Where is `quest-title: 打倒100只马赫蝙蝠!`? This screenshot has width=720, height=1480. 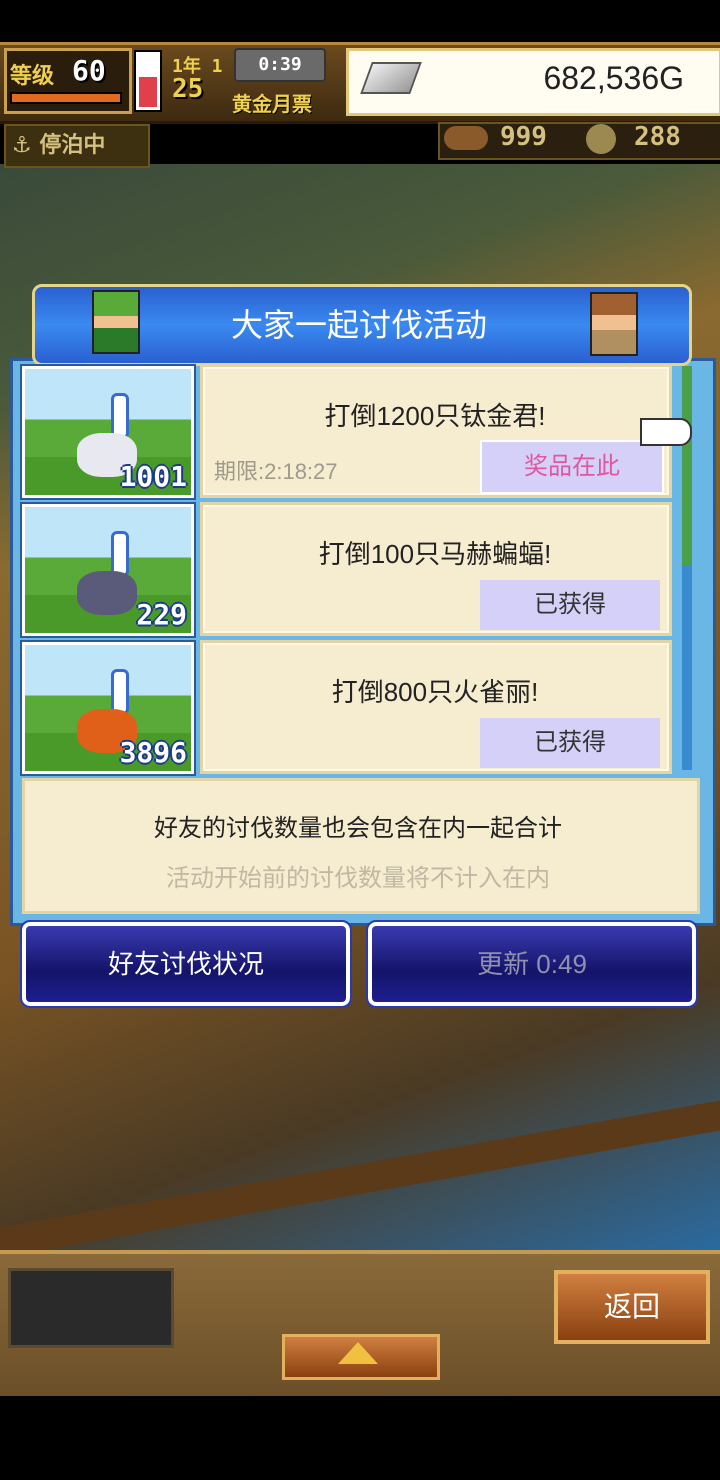 quest-title: 打倒100只马赫蝙蝠! is located at coordinates (435, 554).